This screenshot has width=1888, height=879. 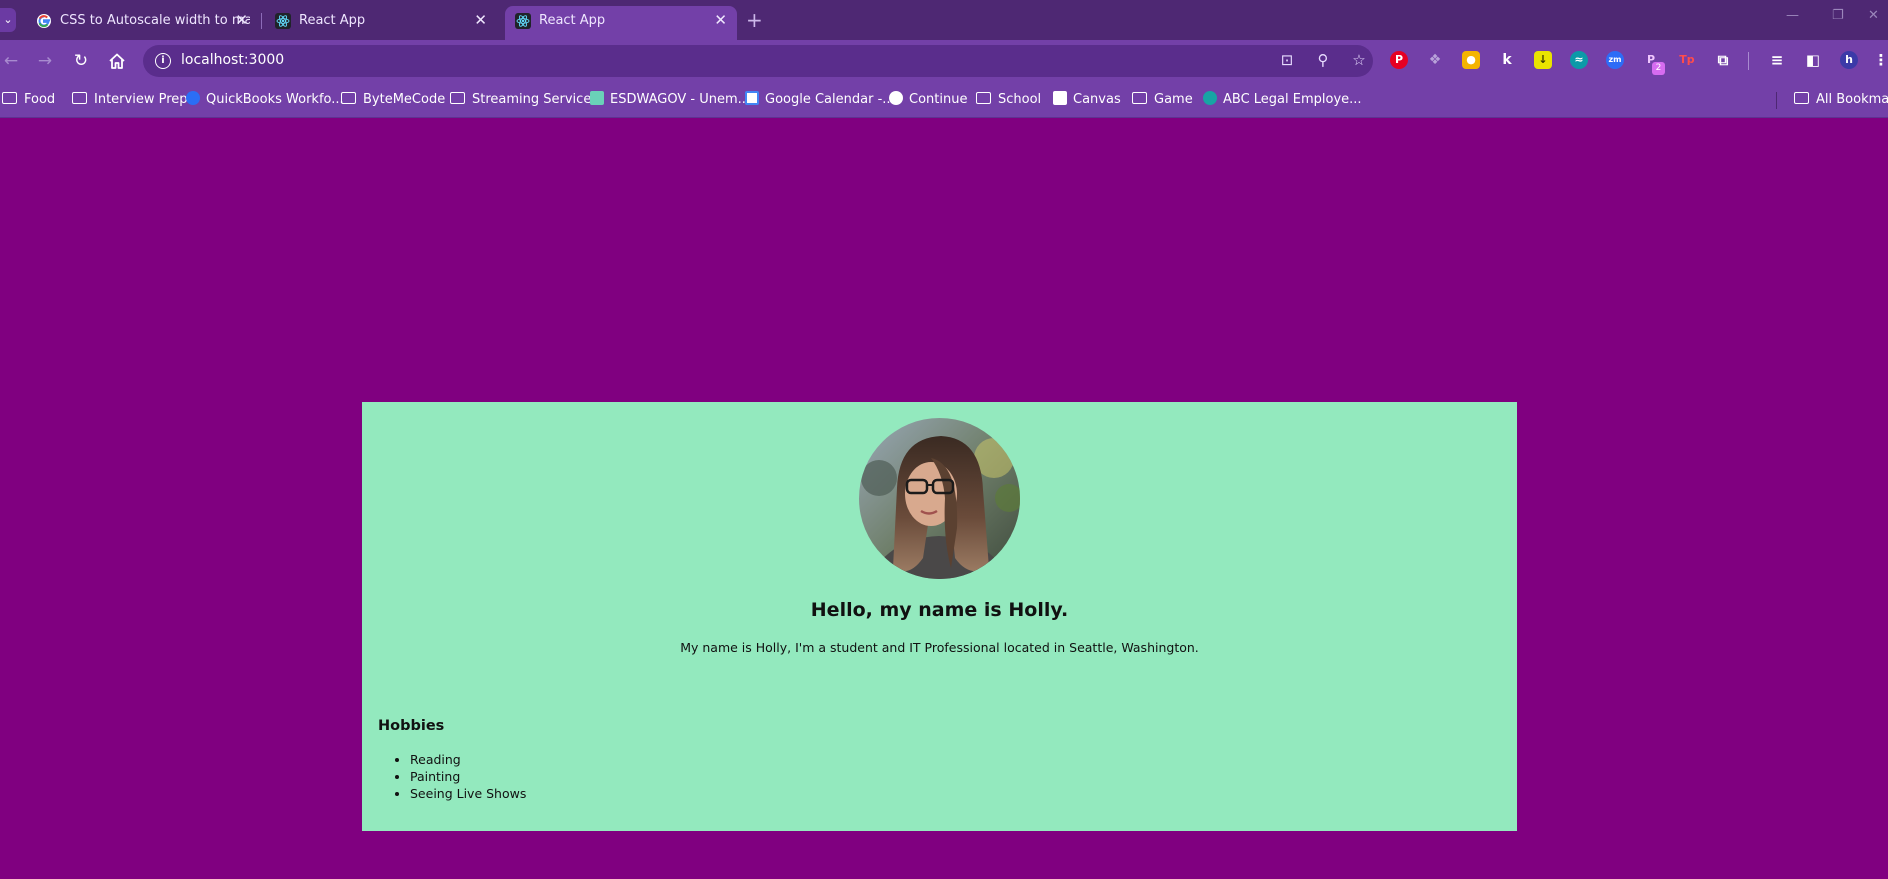 I want to click on bookmark-label: Game, so click(x=1173, y=99).